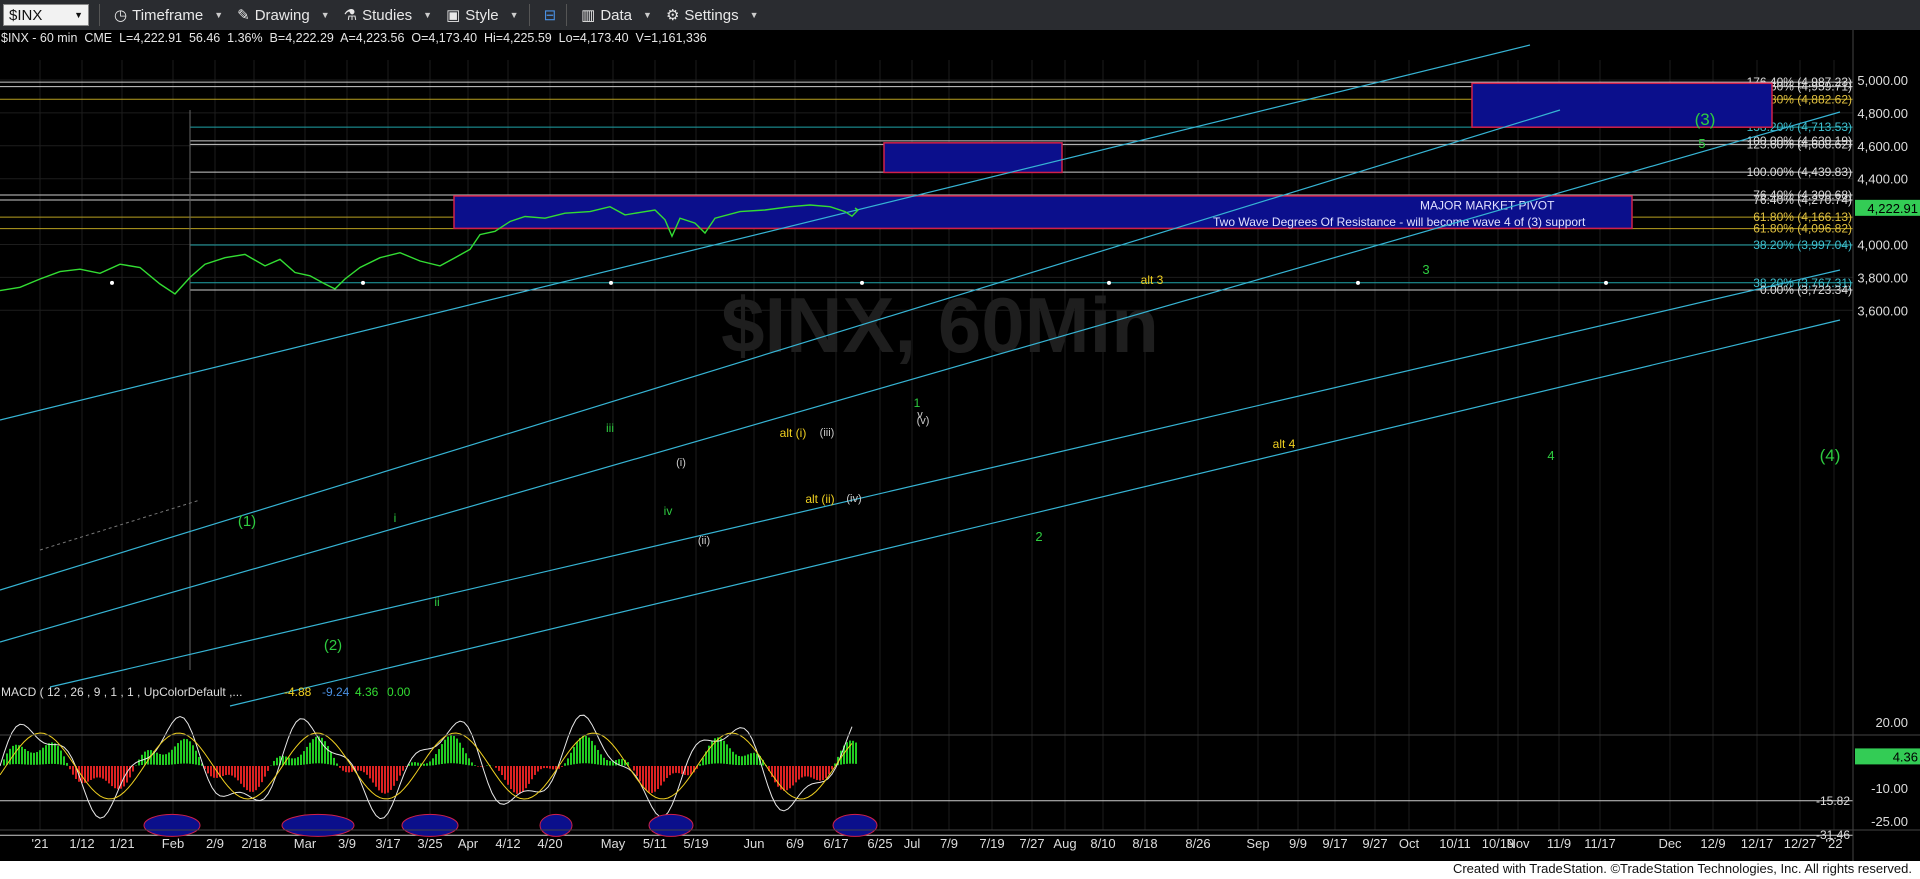  I want to click on layout-button: ⊟, so click(550, 15).